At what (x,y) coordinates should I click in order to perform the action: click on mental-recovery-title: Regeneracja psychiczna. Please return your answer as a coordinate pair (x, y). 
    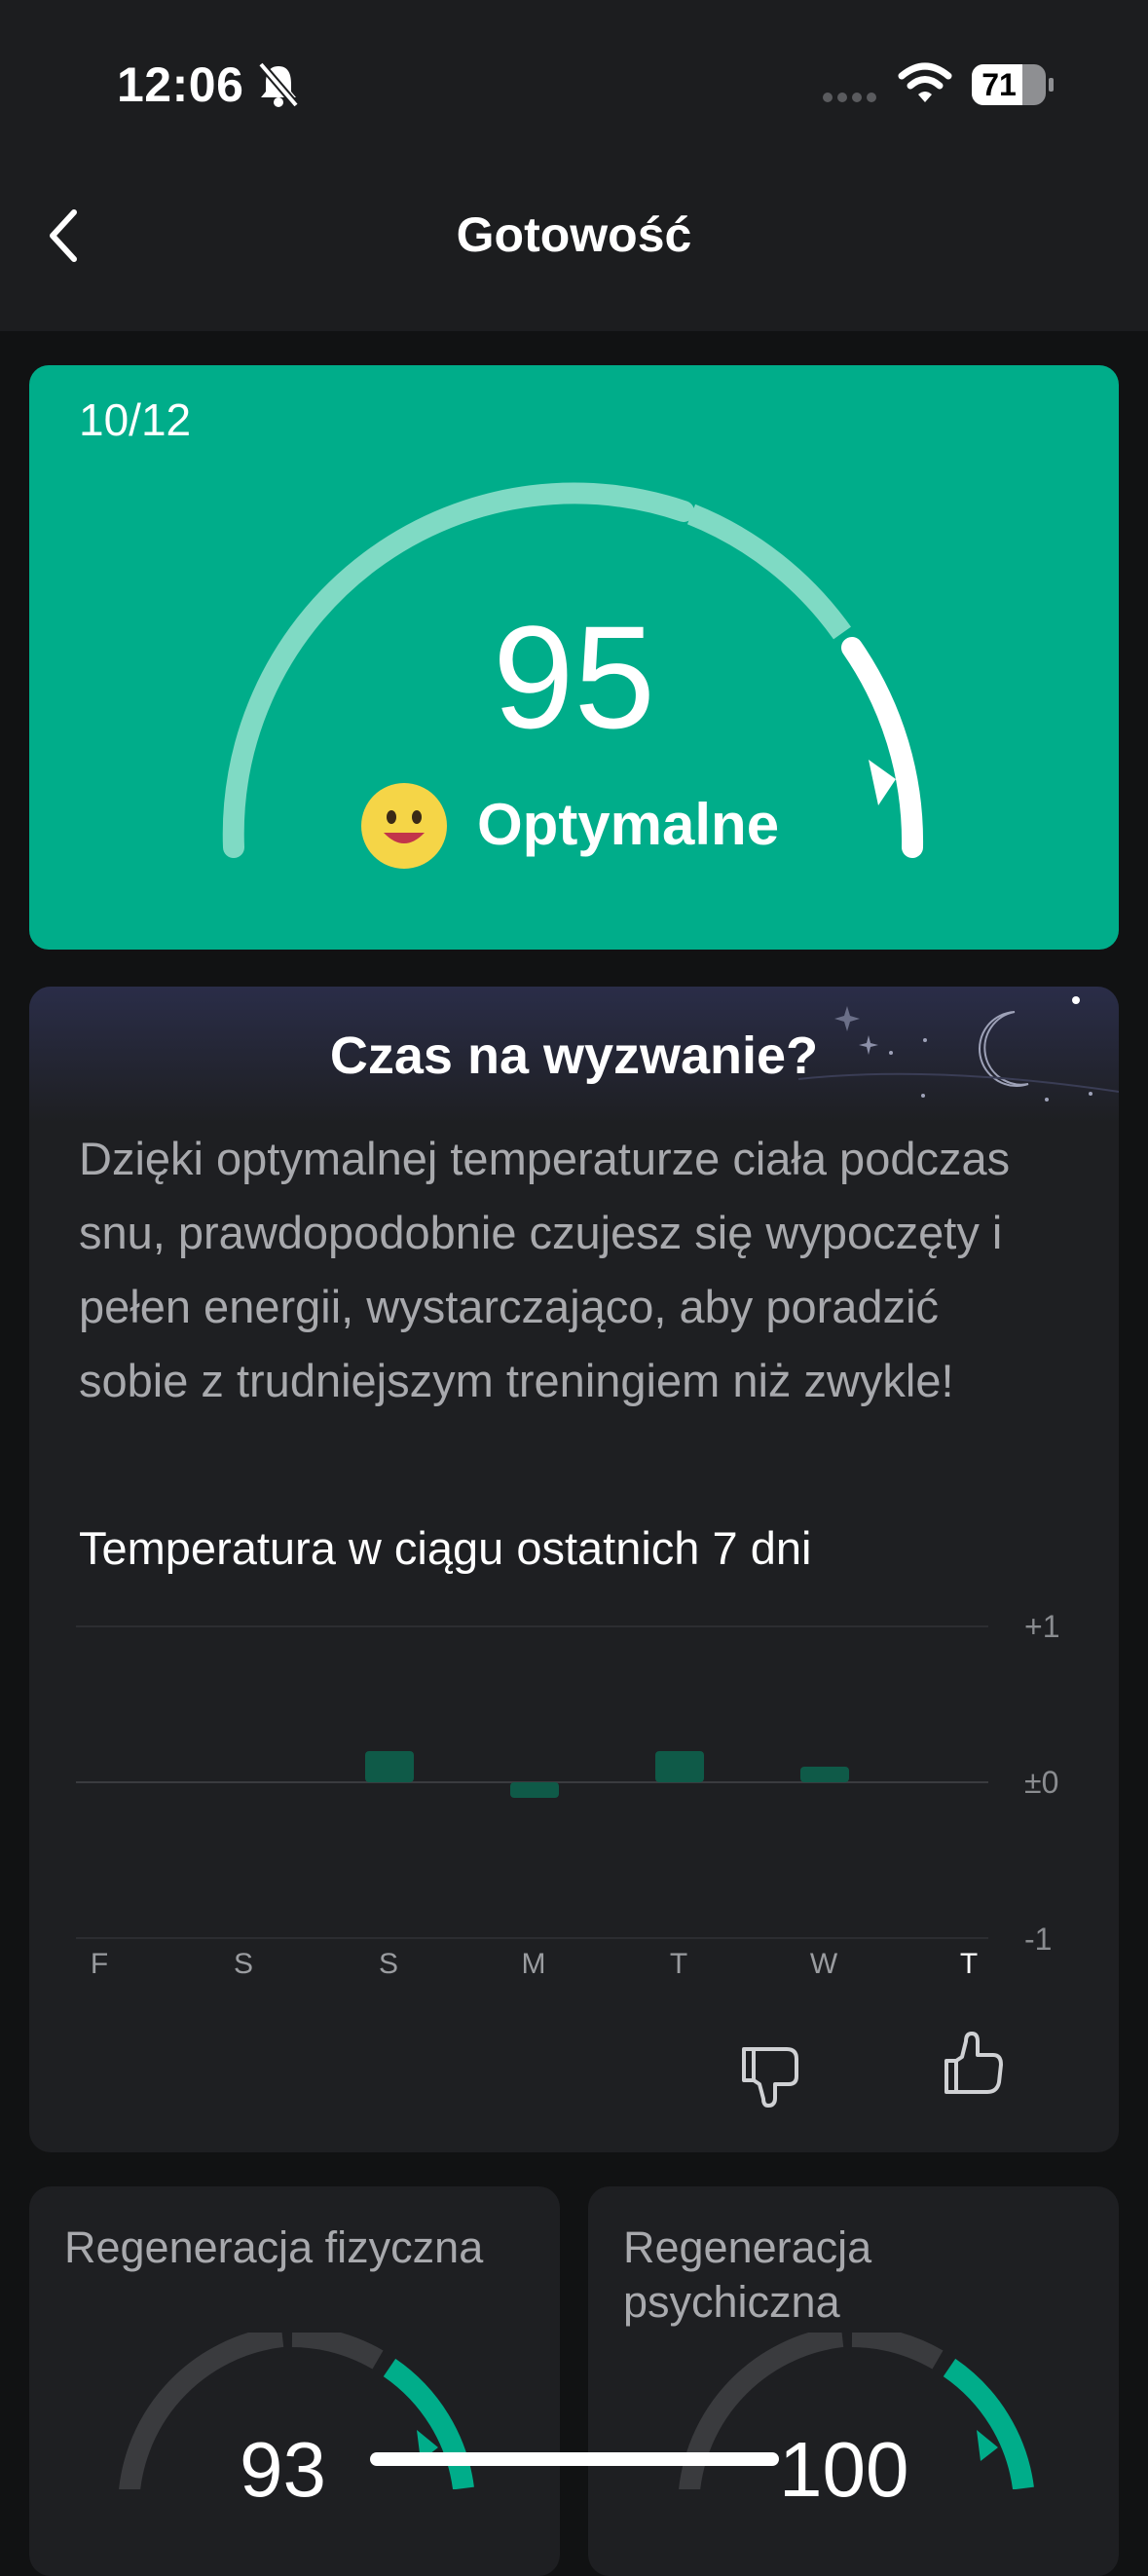
    Looking at the image, I should click on (748, 2274).